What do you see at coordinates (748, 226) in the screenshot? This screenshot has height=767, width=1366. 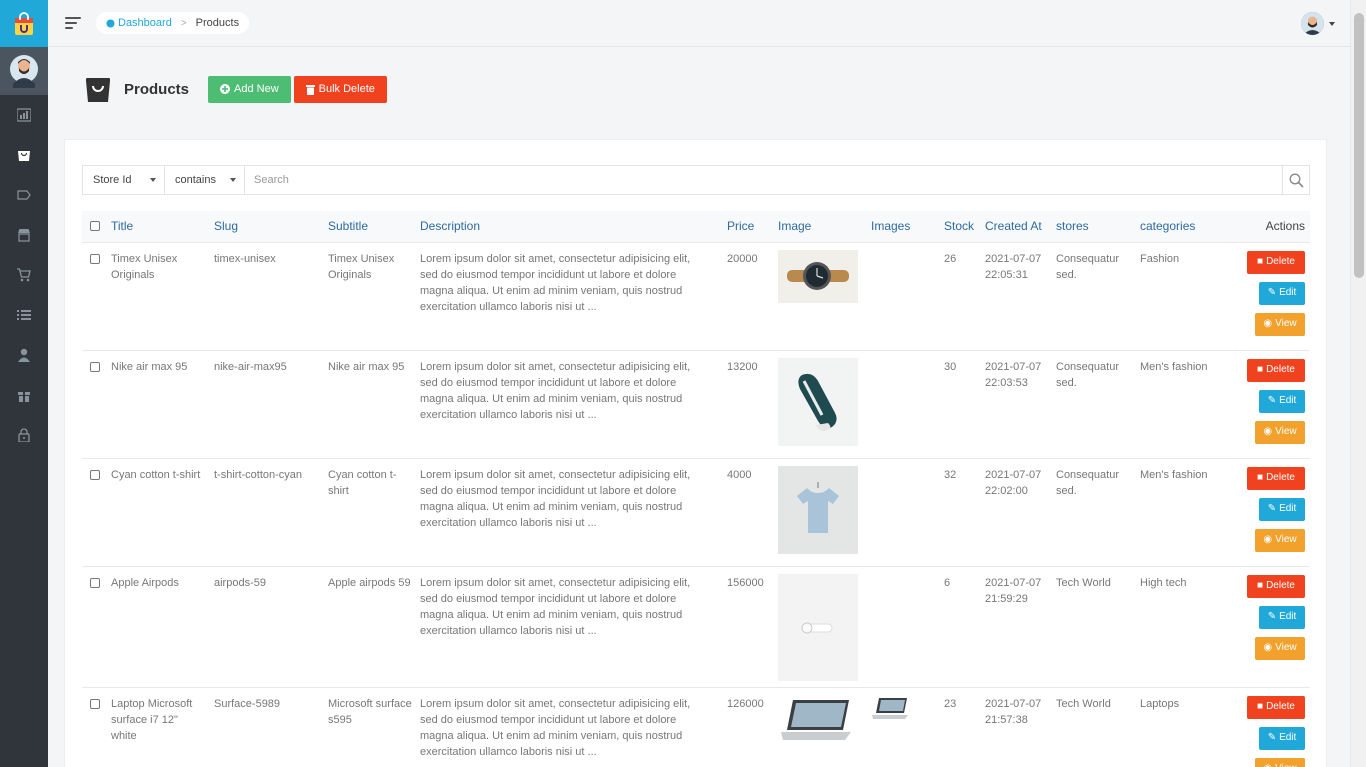 I see `column-header-price: Price` at bounding box center [748, 226].